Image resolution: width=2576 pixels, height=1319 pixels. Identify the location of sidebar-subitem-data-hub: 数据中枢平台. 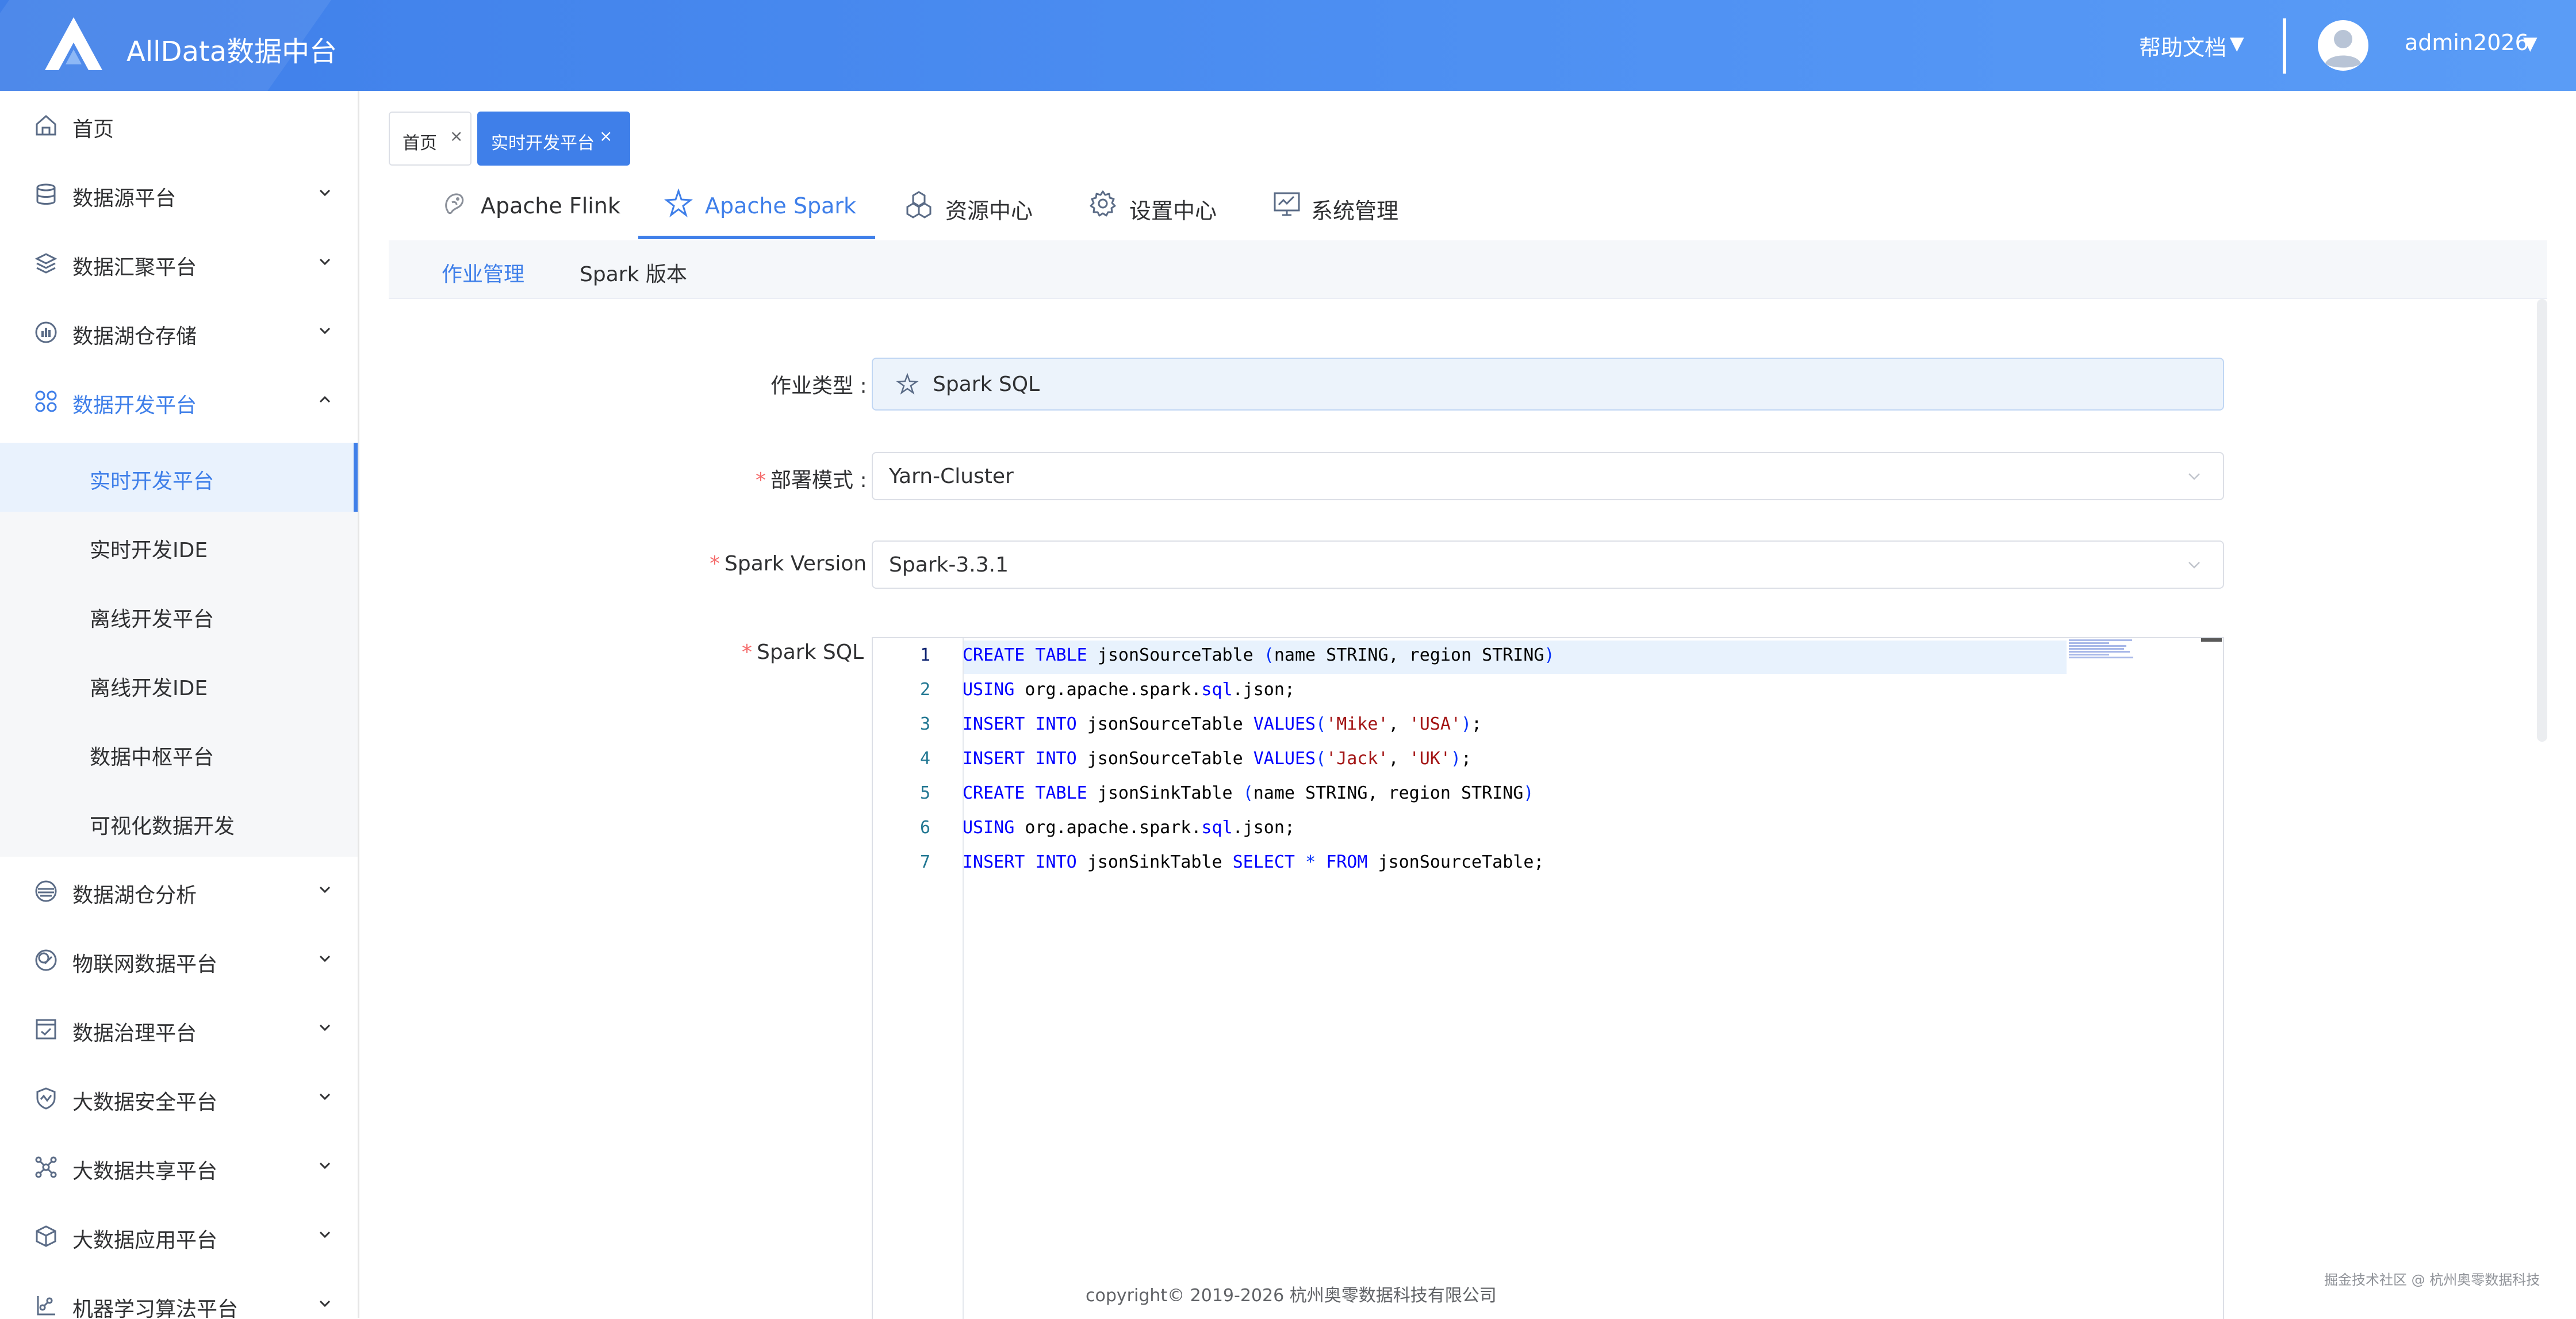
(179, 753).